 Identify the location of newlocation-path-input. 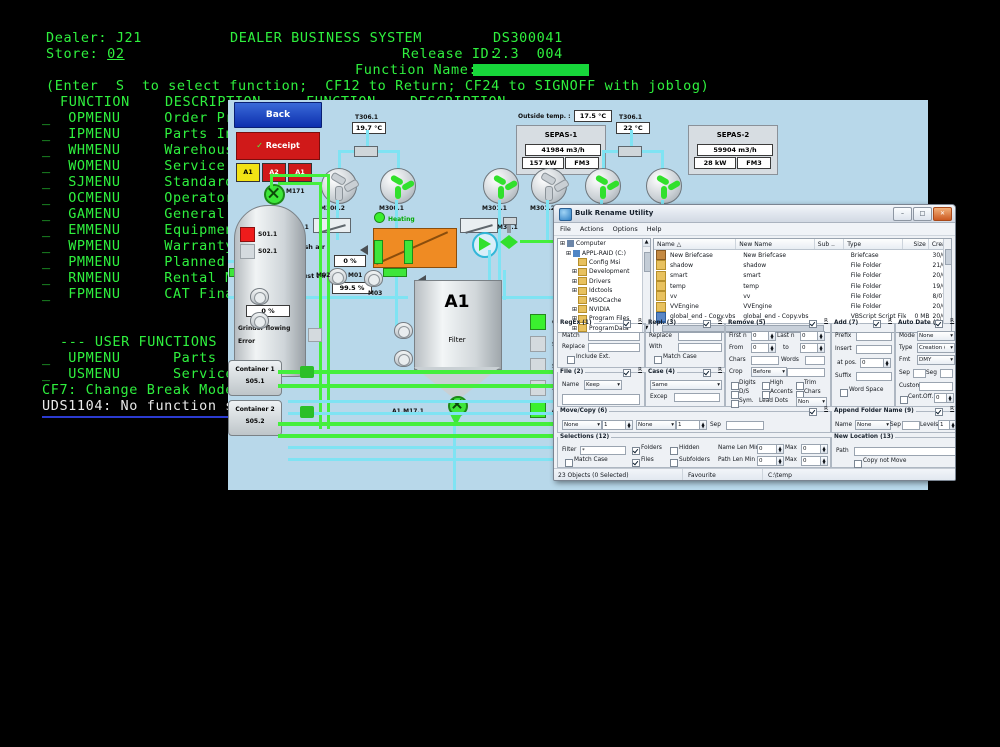
(905, 451).